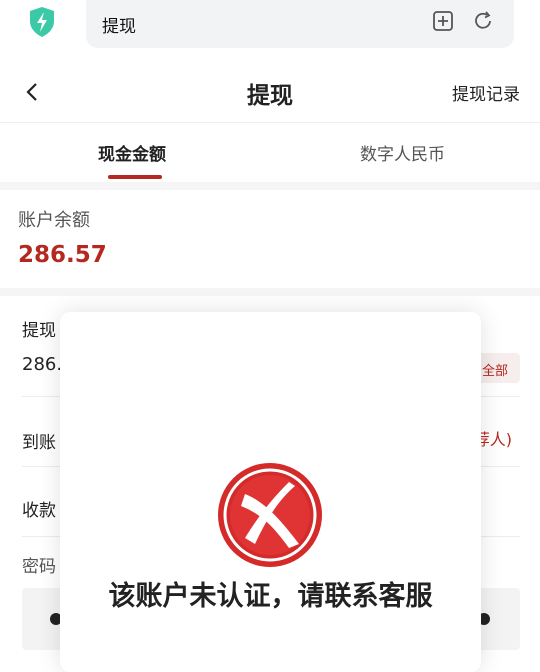 The image size is (540, 672). I want to click on balance-label: 账户余额, so click(54, 220).